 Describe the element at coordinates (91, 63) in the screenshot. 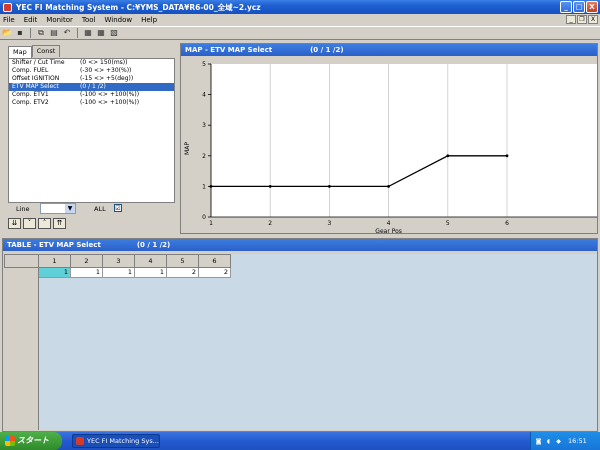

I see `list-item: Shifter / Cut Time (0 <> 150(ms))` at that location.